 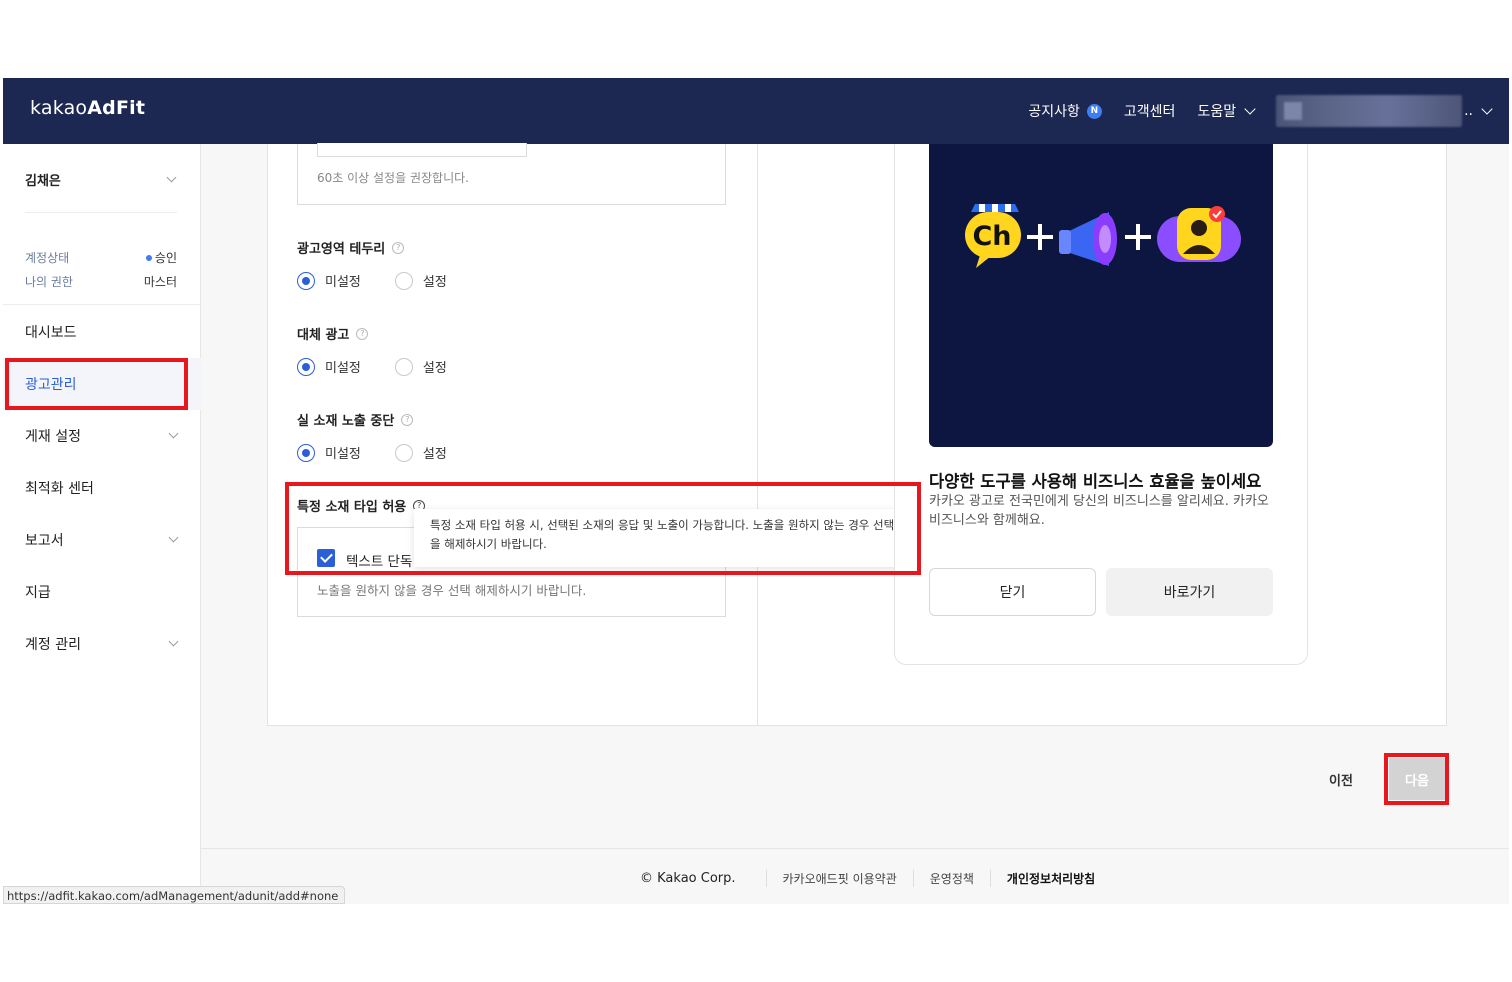 I want to click on close-button: 닫기, so click(x=1012, y=592).